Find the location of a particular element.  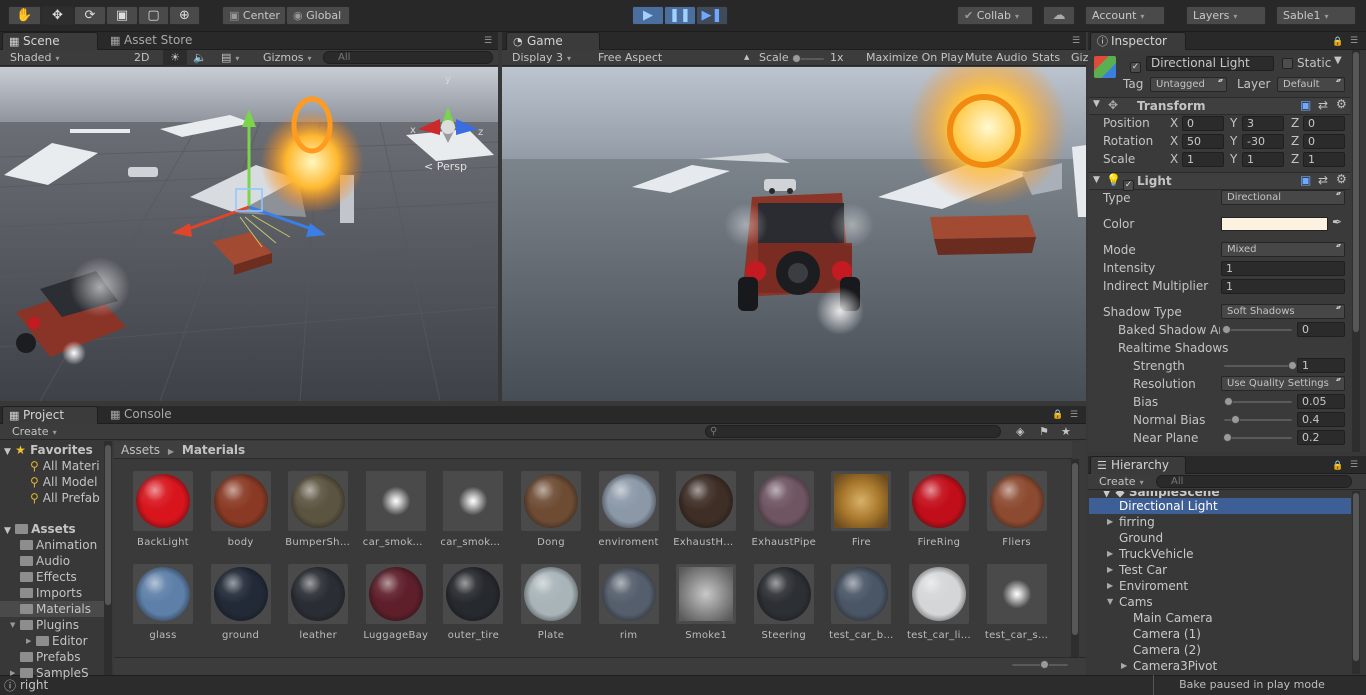

light-type-dropdown: Directional is located at coordinates (1283, 197).